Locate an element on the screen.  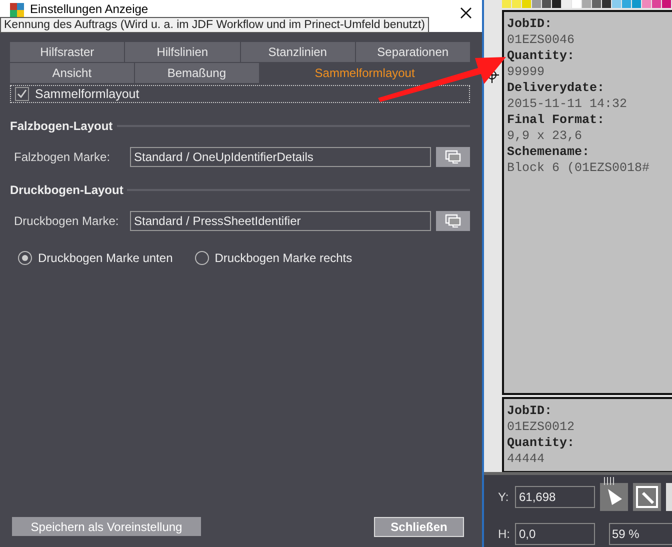
window-title: Einstellungen Anzeige is located at coordinates (89, 9).